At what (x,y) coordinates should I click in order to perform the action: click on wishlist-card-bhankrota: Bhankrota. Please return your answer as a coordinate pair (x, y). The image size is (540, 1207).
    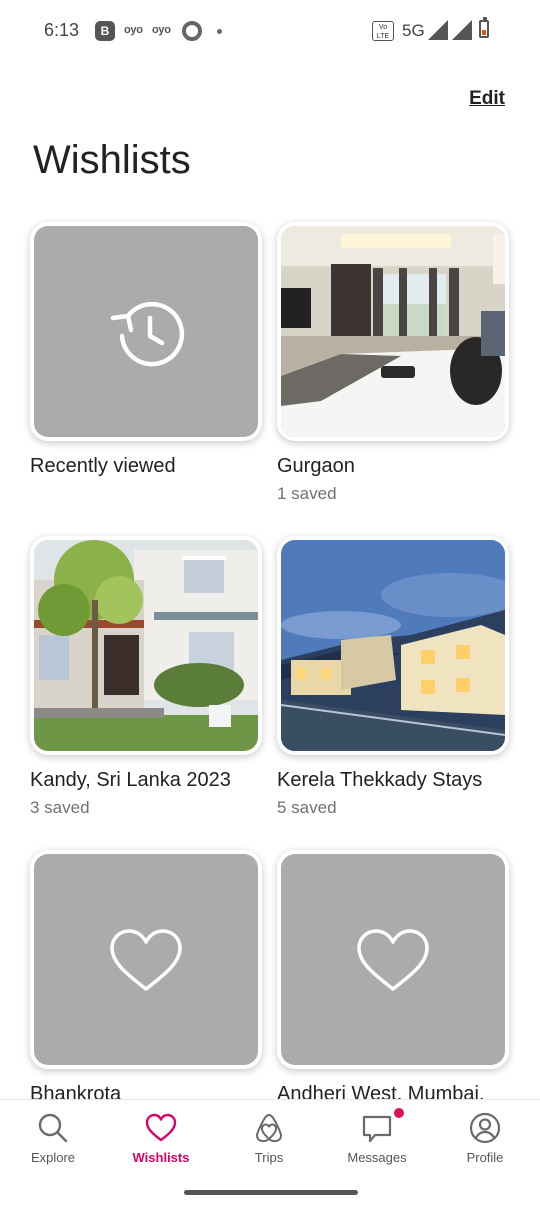
    Looking at the image, I should click on (146, 978).